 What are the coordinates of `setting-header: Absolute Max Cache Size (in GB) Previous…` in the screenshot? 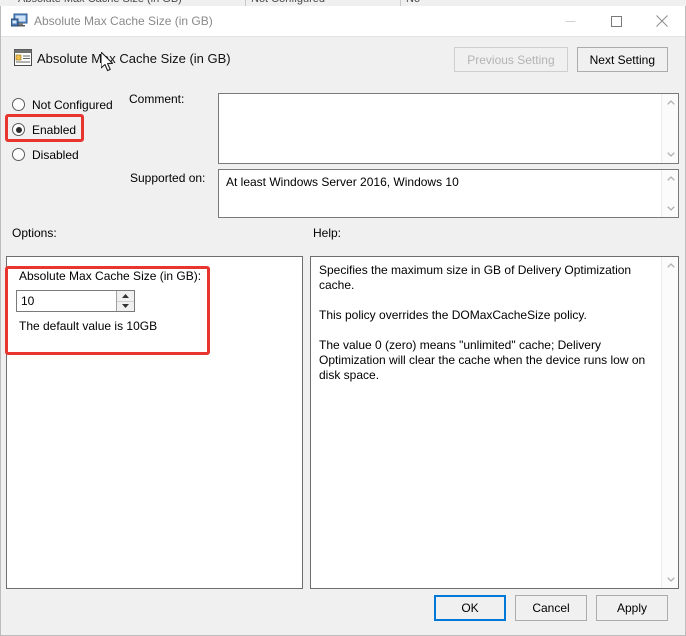 It's located at (343, 59).